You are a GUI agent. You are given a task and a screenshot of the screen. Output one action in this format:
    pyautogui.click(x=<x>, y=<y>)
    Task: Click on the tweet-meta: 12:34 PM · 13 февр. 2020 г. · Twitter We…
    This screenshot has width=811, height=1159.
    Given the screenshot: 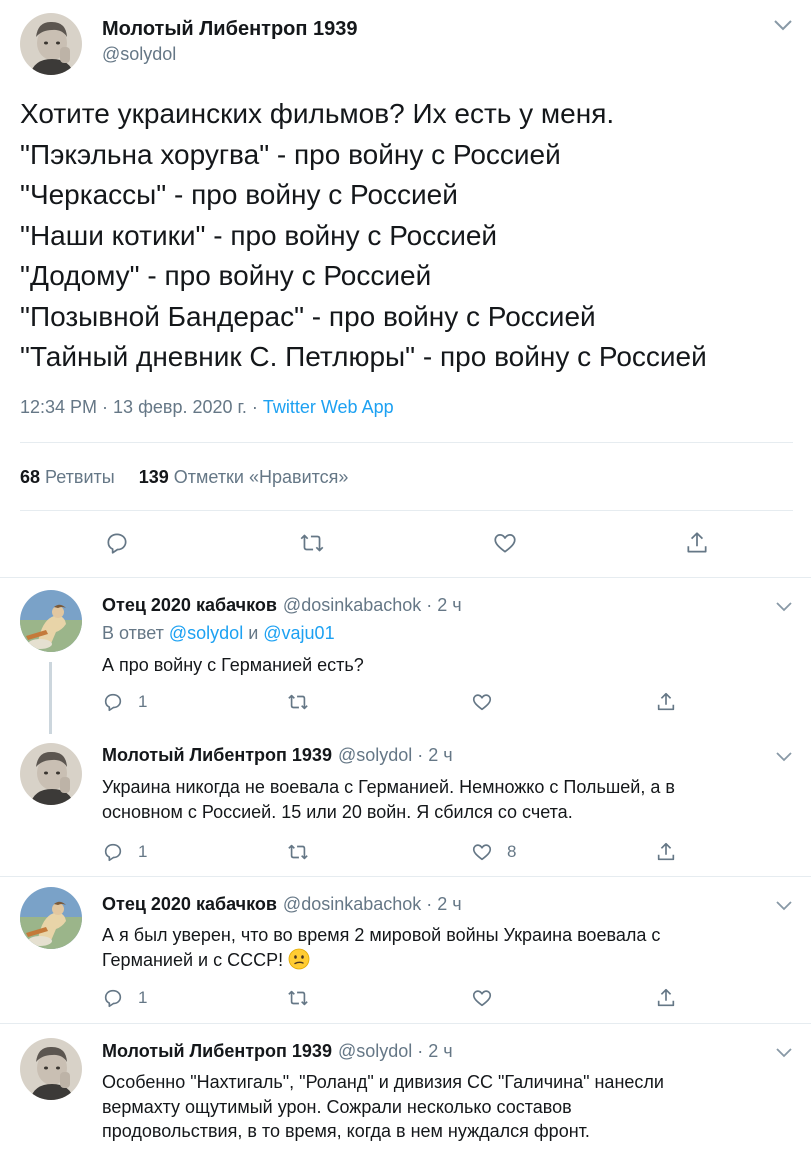 What is the action you would take?
    pyautogui.click(x=207, y=407)
    